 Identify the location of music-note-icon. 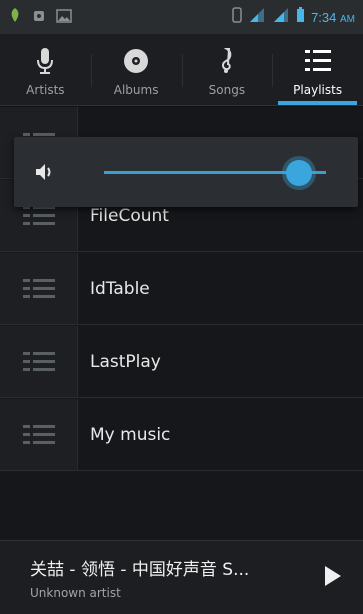
(227, 61).